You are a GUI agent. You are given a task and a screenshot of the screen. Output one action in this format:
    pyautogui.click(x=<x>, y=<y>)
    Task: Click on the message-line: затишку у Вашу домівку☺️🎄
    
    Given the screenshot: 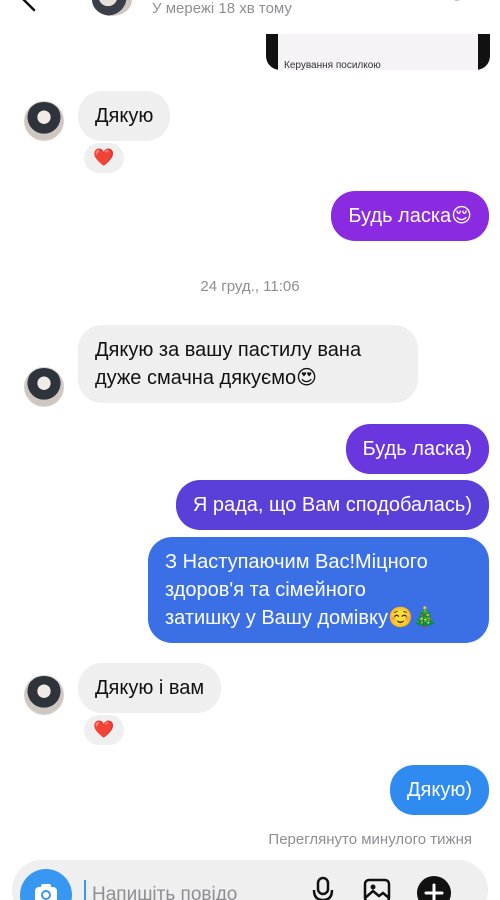 What is the action you would take?
    pyautogui.click(x=301, y=618)
    